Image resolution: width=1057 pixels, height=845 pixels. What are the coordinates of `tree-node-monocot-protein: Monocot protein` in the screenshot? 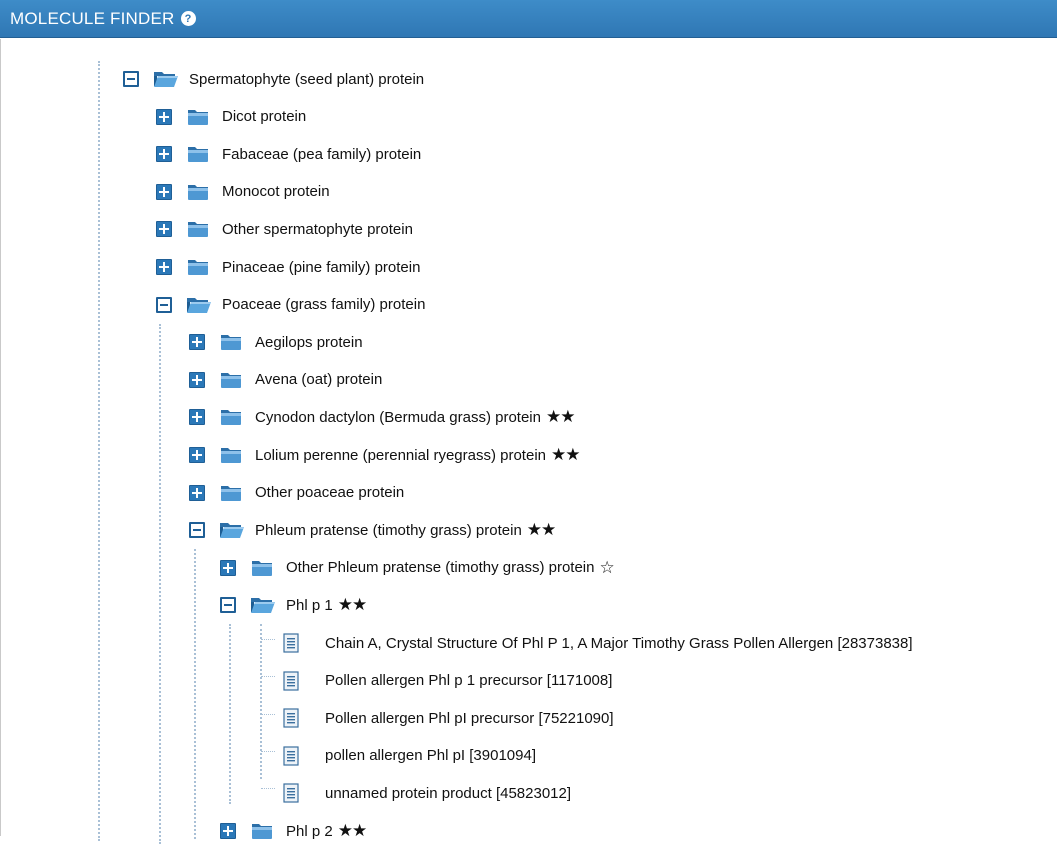 It's located at (243, 192).